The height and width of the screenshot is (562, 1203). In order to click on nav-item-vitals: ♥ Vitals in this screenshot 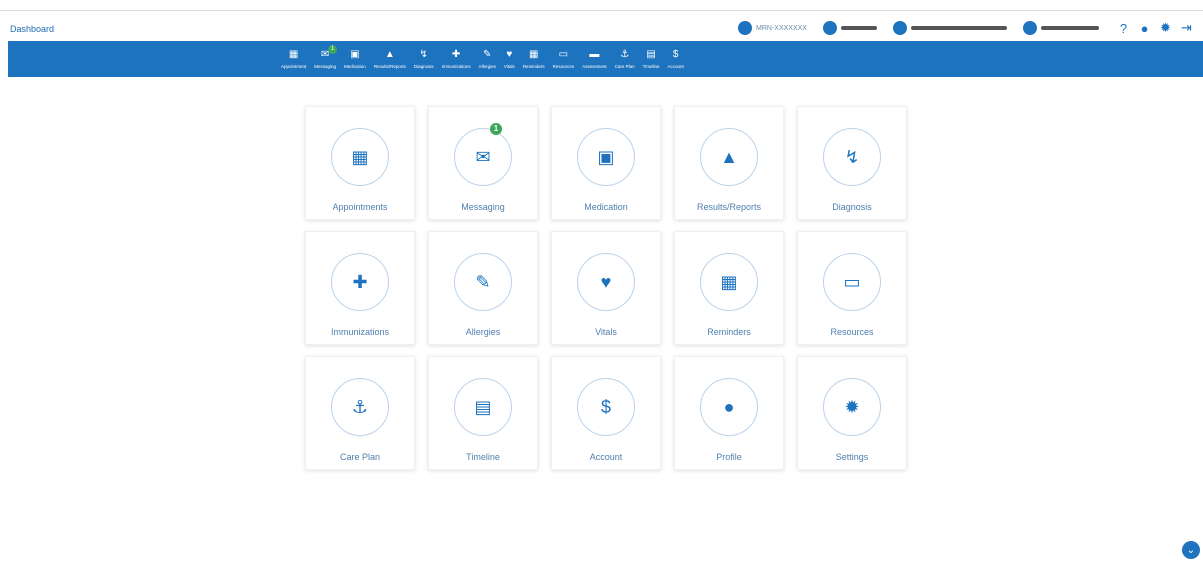, I will do `click(509, 59)`.